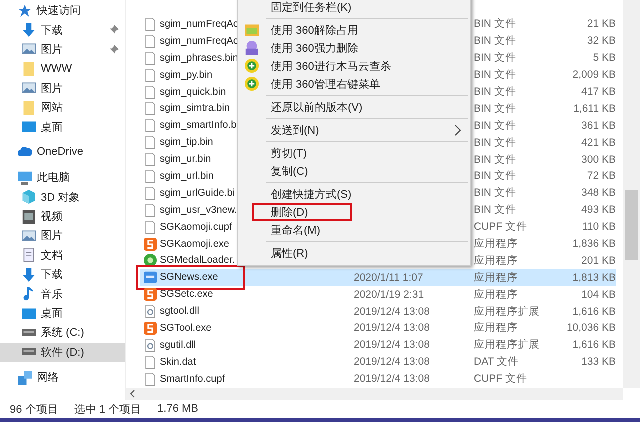  What do you see at coordinates (354, 107) in the screenshot?
I see `menu-item: 还原以前的版本(V)` at bounding box center [354, 107].